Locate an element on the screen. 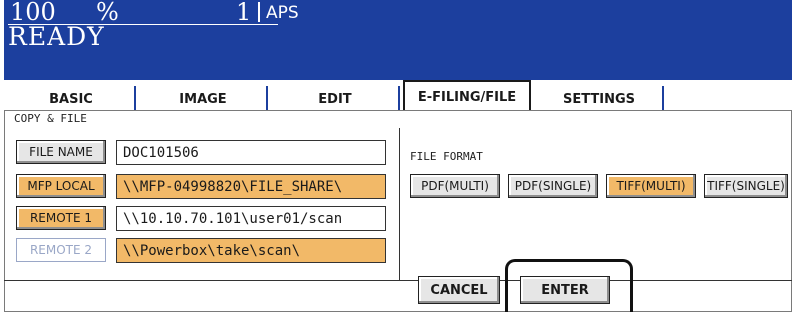 The image size is (794, 312). panel-divider is located at coordinates (399, 204).